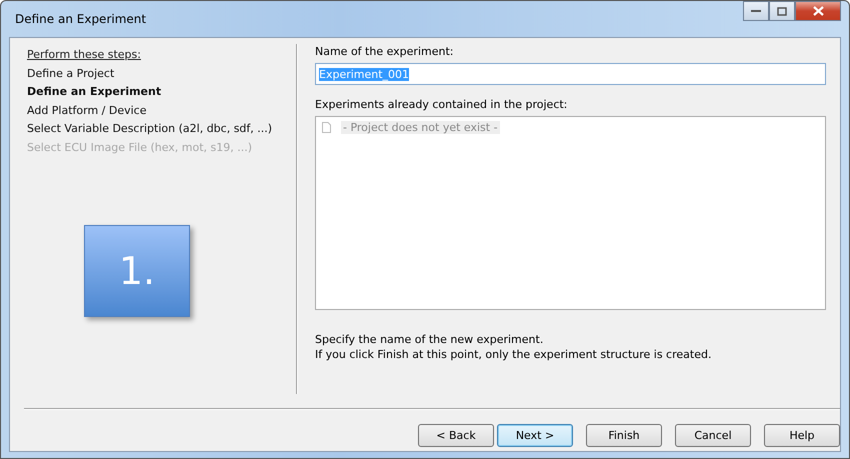  I want to click on minimize-button, so click(756, 11).